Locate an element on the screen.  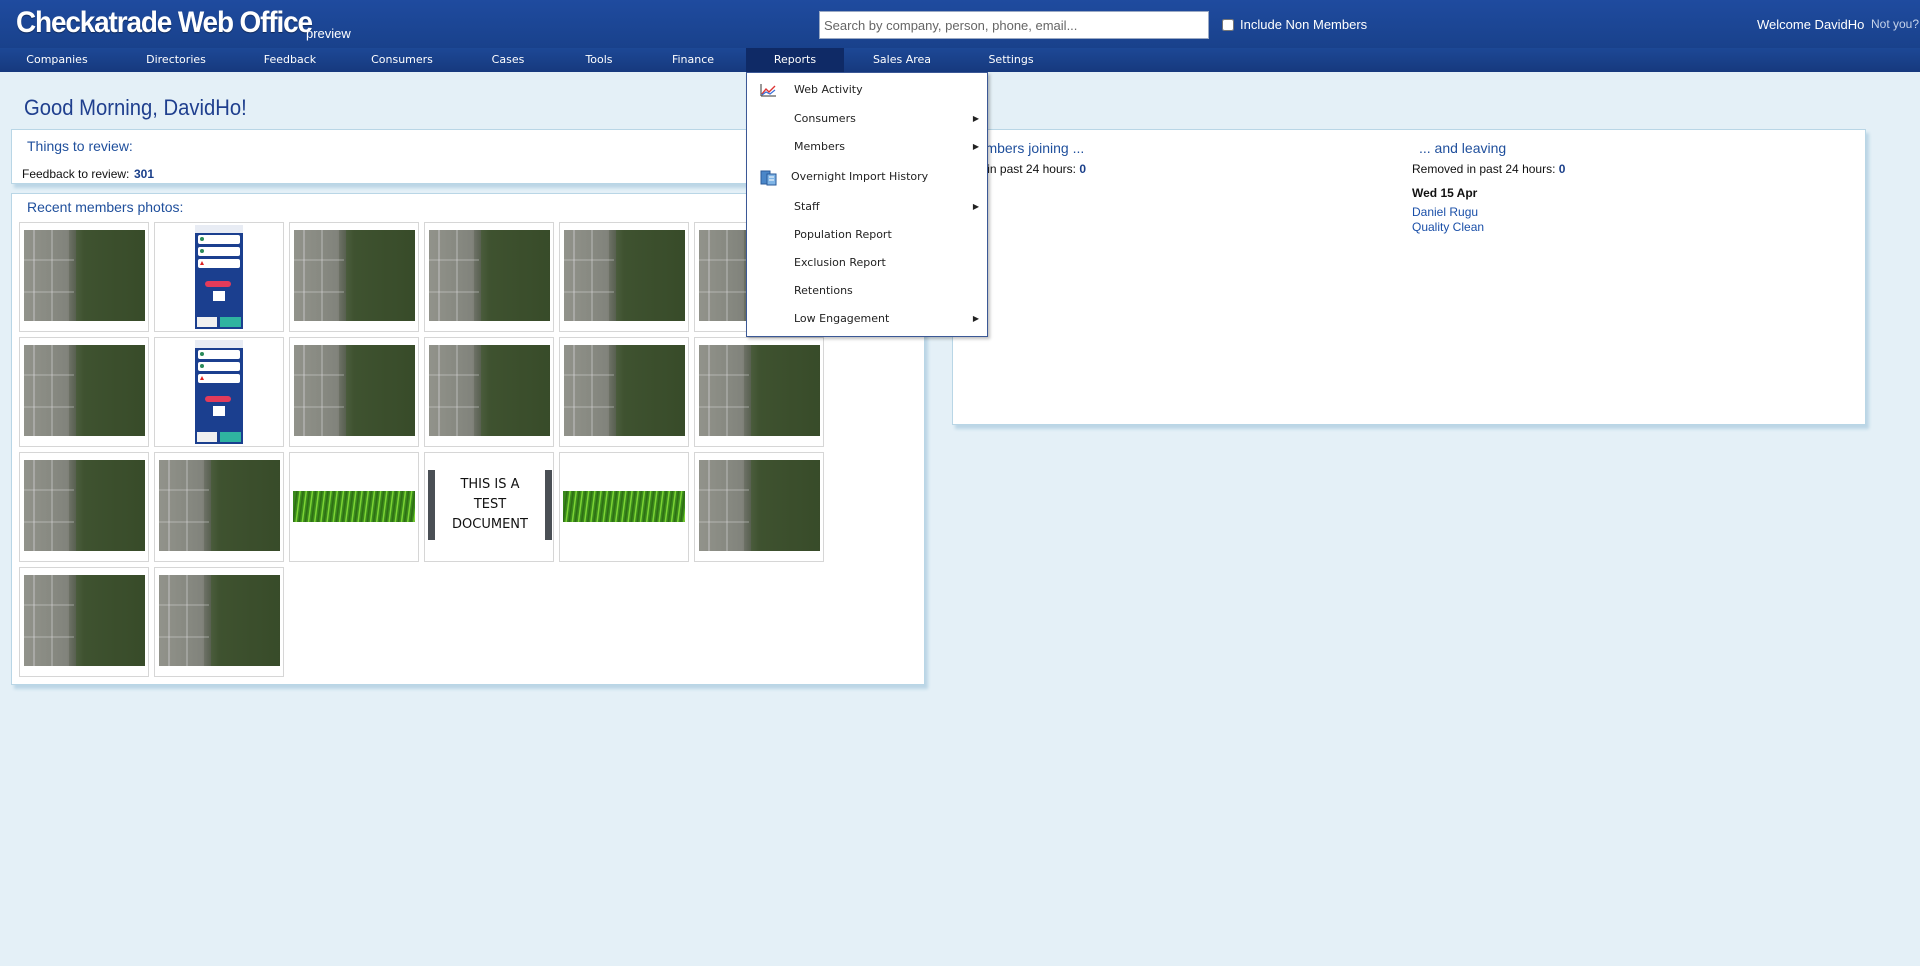
menu-label: Overnight Import History is located at coordinates (860, 176).